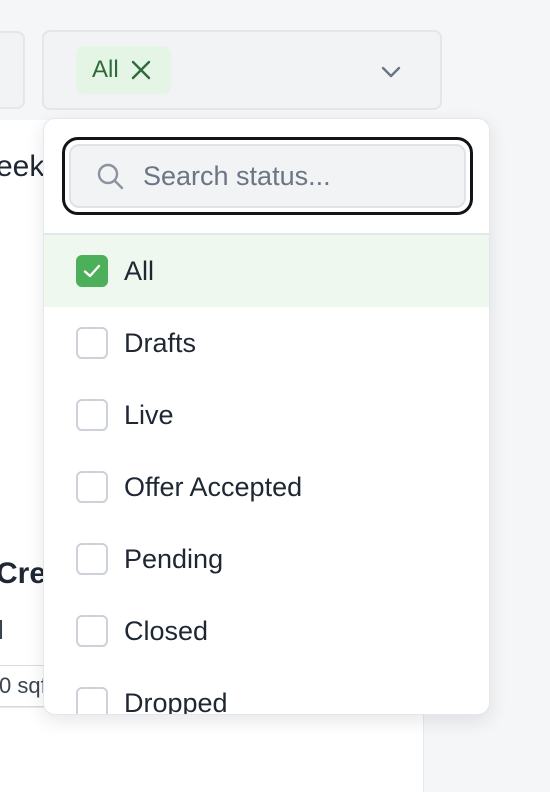 This screenshot has width=550, height=792. I want to click on search-status-input, so click(293, 176).